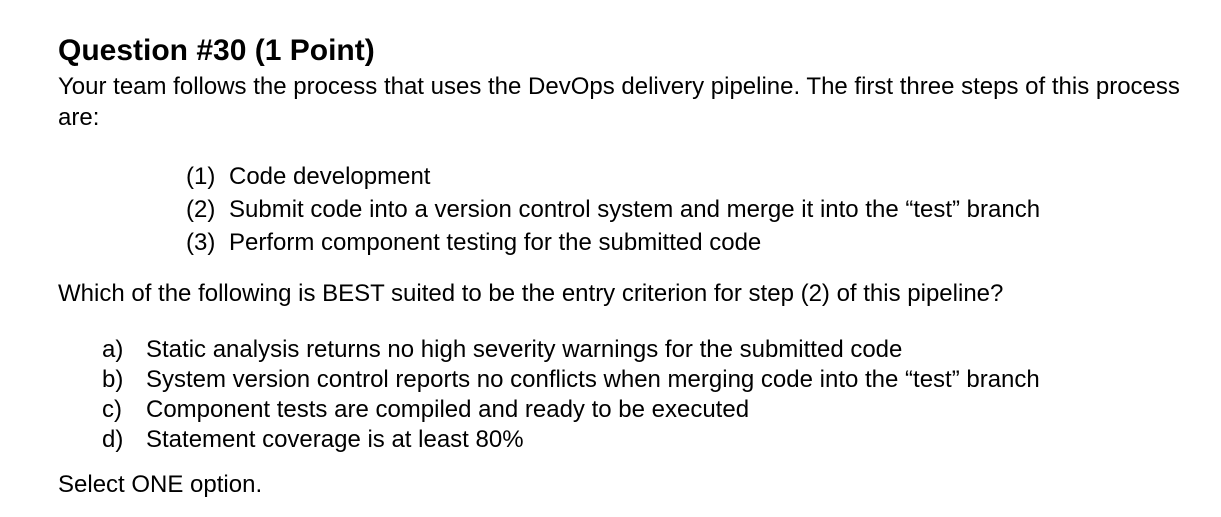  I want to click on step-text: Code development, so click(330, 176).